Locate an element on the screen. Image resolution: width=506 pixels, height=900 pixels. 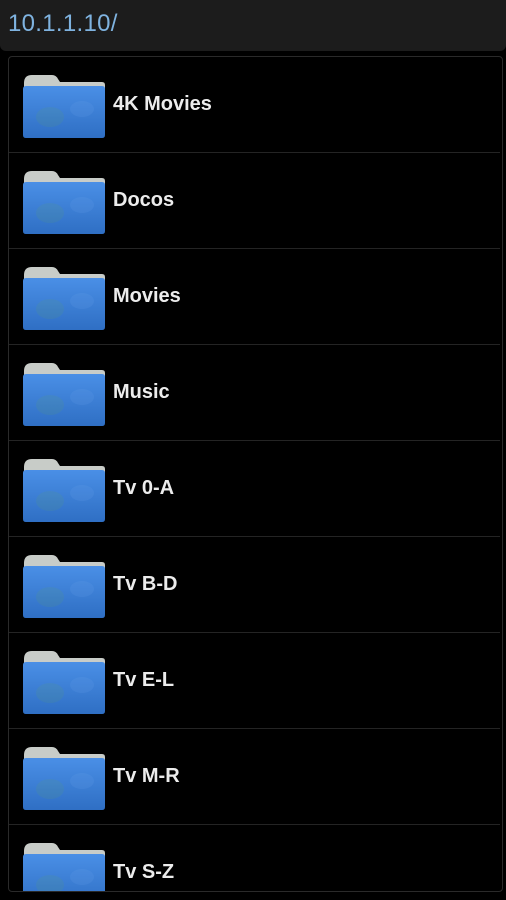
folder-row: Tv 0-A is located at coordinates (254, 489).